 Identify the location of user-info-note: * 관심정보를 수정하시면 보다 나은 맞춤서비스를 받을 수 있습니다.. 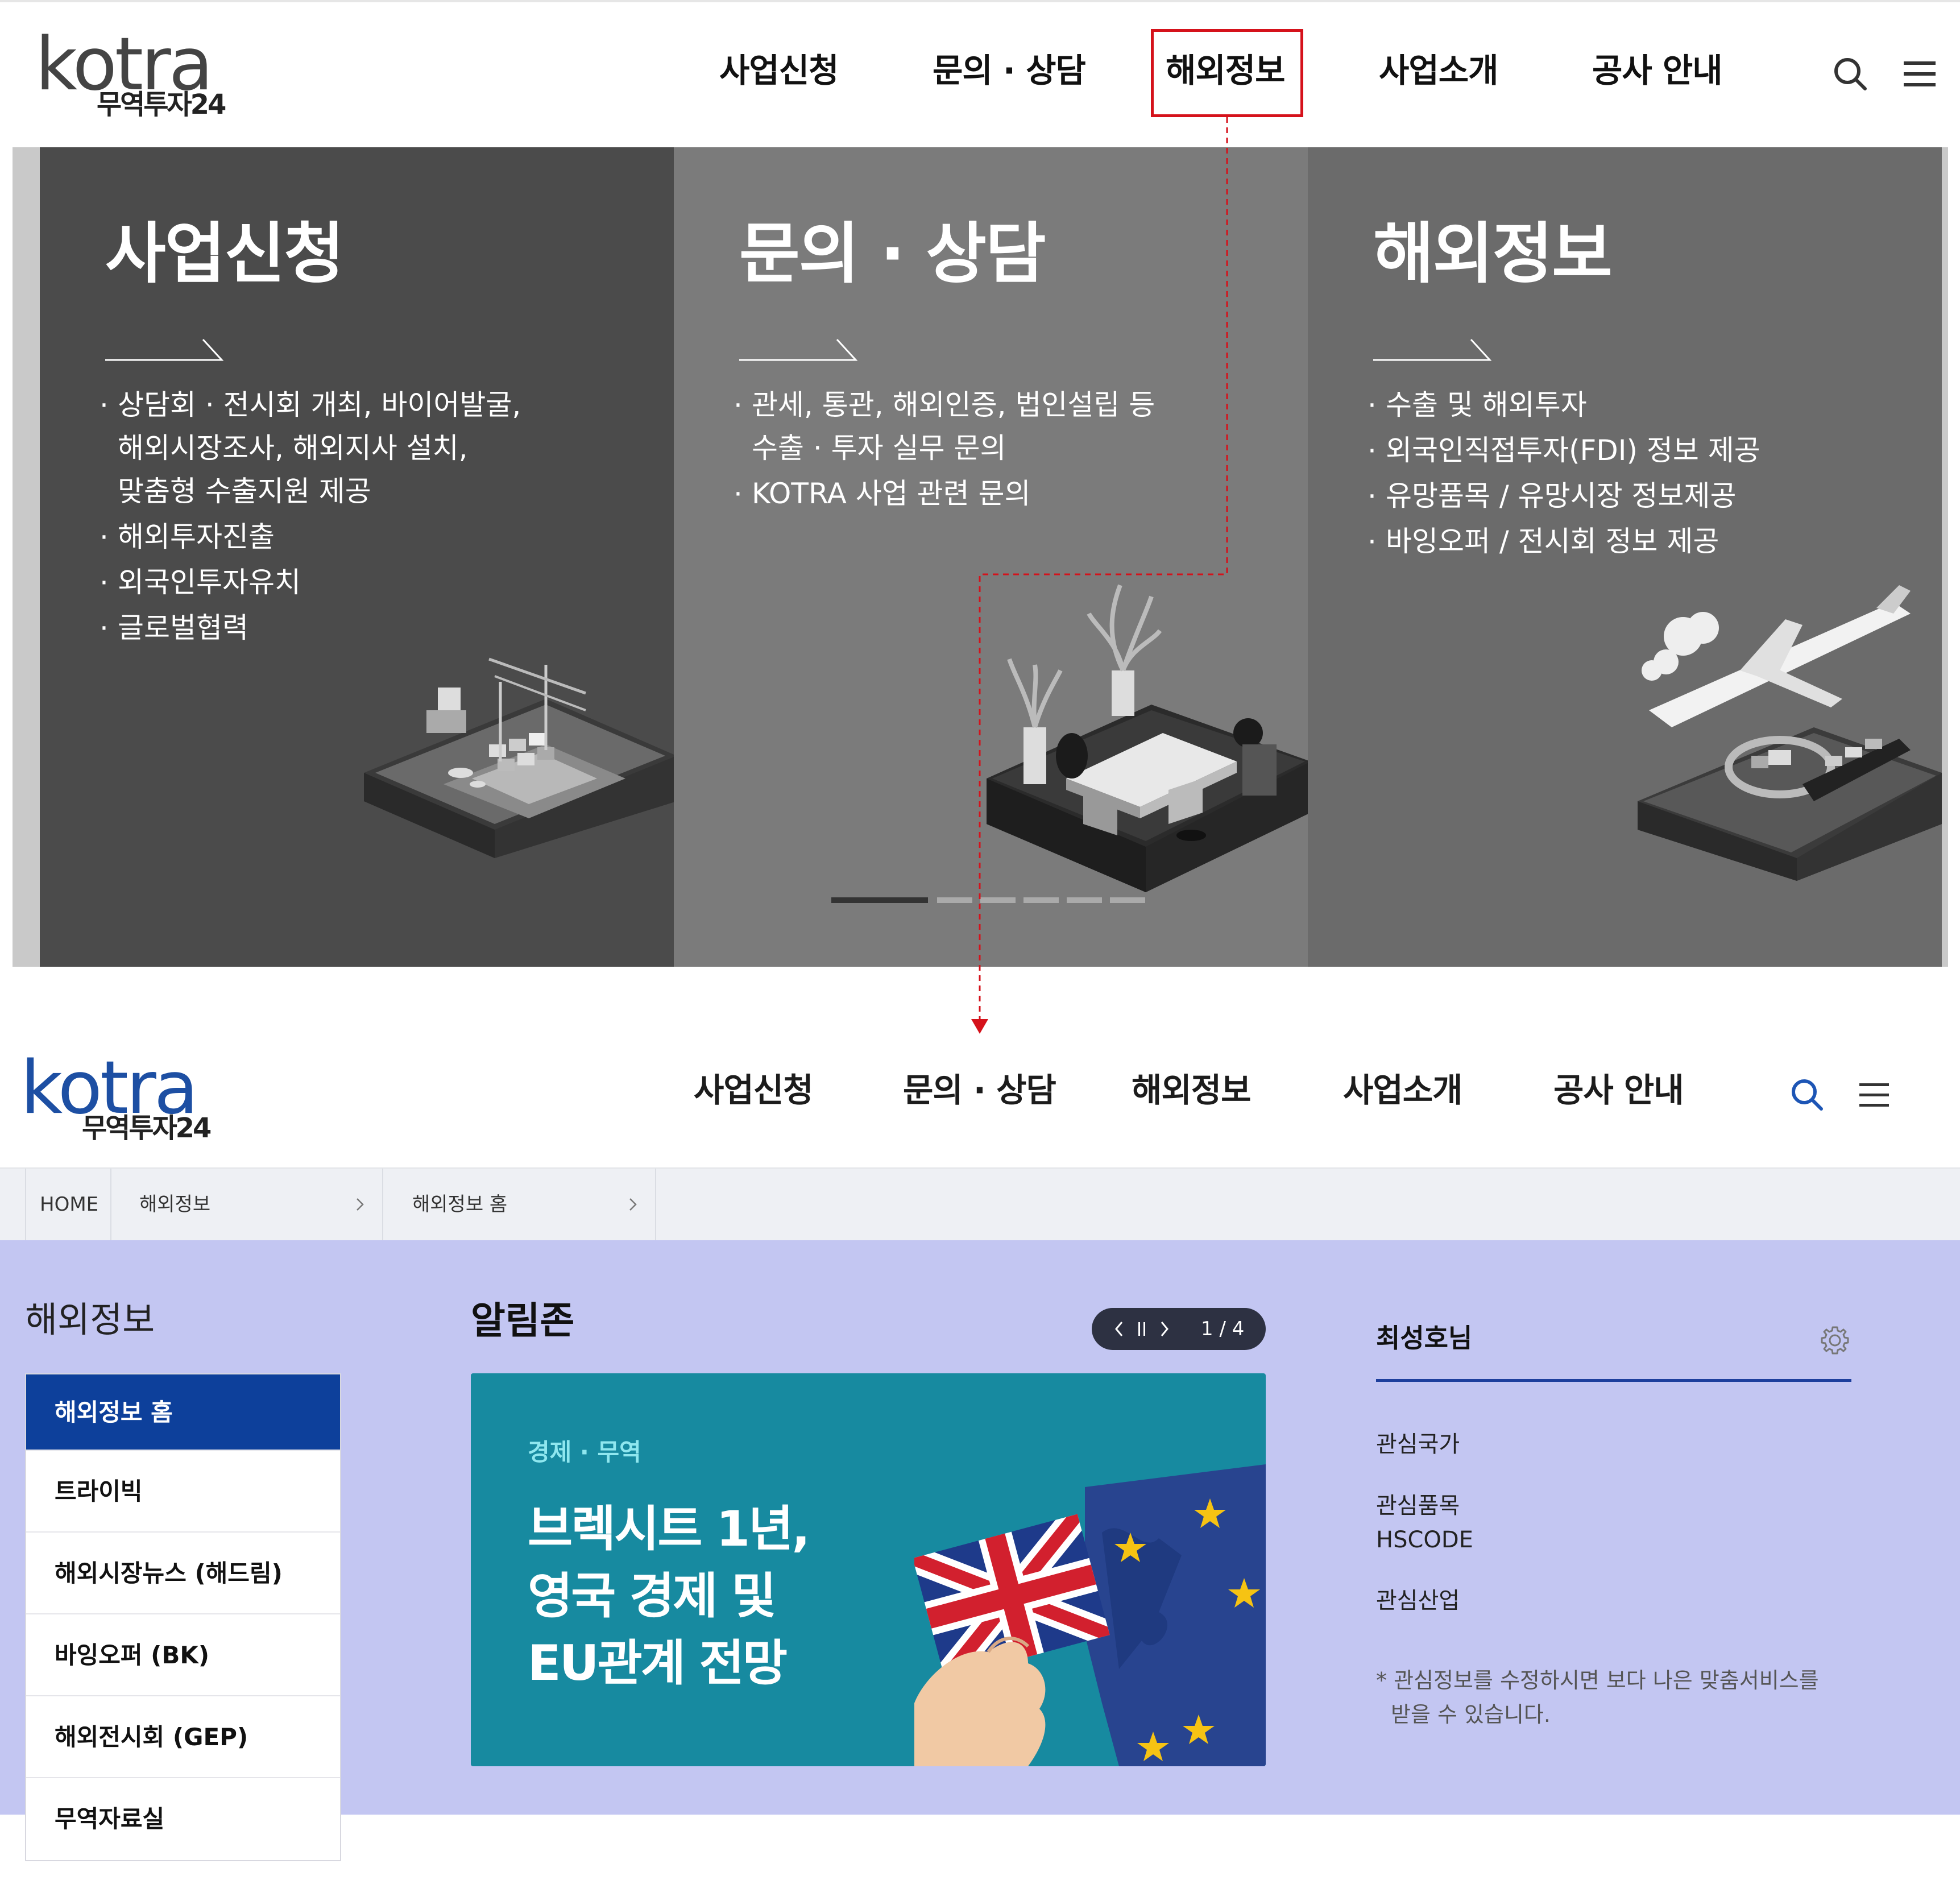
(1597, 1697).